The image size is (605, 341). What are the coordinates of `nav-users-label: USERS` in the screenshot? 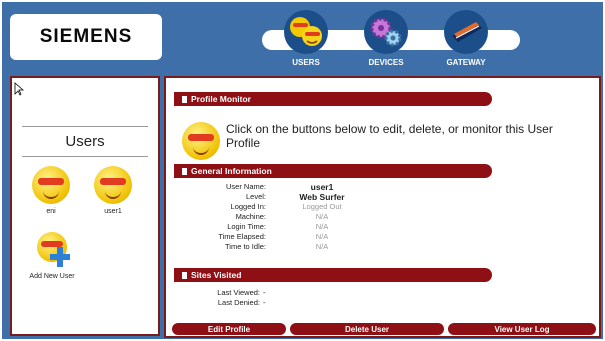 It's located at (306, 62).